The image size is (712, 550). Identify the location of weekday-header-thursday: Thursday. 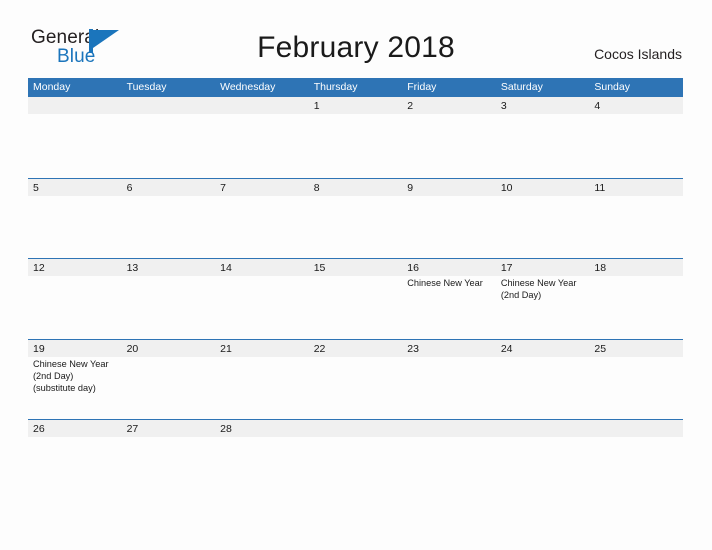
(335, 87).